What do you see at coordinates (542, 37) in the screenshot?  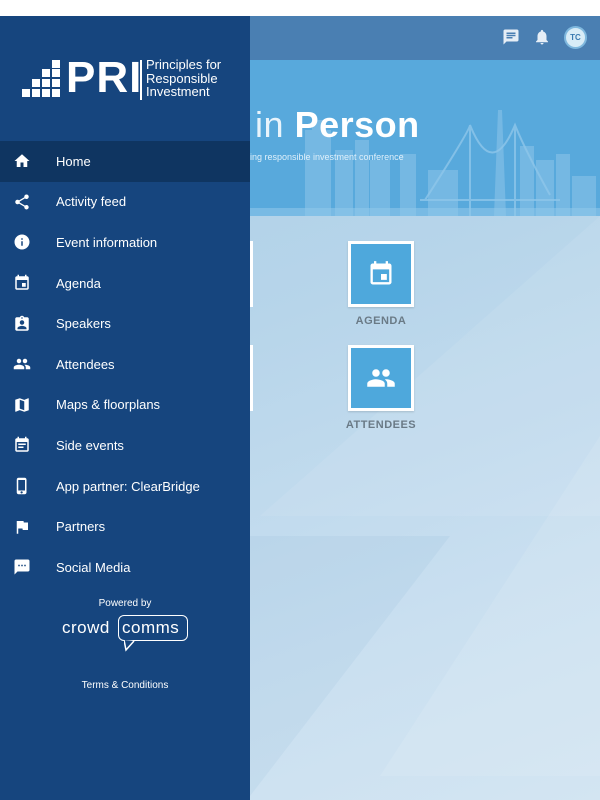 I see `notifications-icon` at bounding box center [542, 37].